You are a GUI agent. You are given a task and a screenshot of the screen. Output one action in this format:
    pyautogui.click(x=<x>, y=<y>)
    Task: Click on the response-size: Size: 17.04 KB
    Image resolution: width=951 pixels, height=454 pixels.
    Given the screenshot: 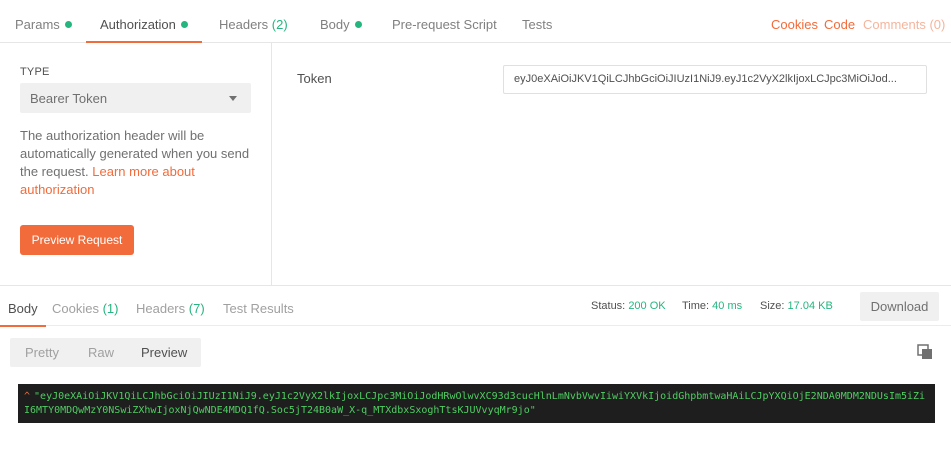 What is the action you would take?
    pyautogui.click(x=796, y=306)
    